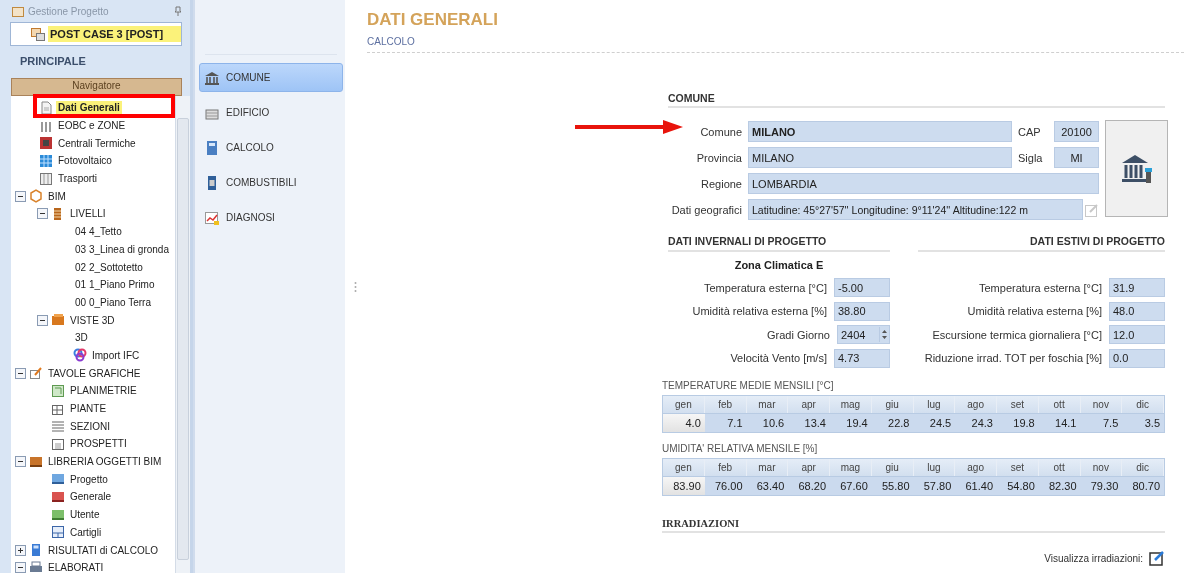 This screenshot has height=573, width=1188. Describe the element at coordinates (862, 288) in the screenshot. I see `input-field: -5.00` at that location.